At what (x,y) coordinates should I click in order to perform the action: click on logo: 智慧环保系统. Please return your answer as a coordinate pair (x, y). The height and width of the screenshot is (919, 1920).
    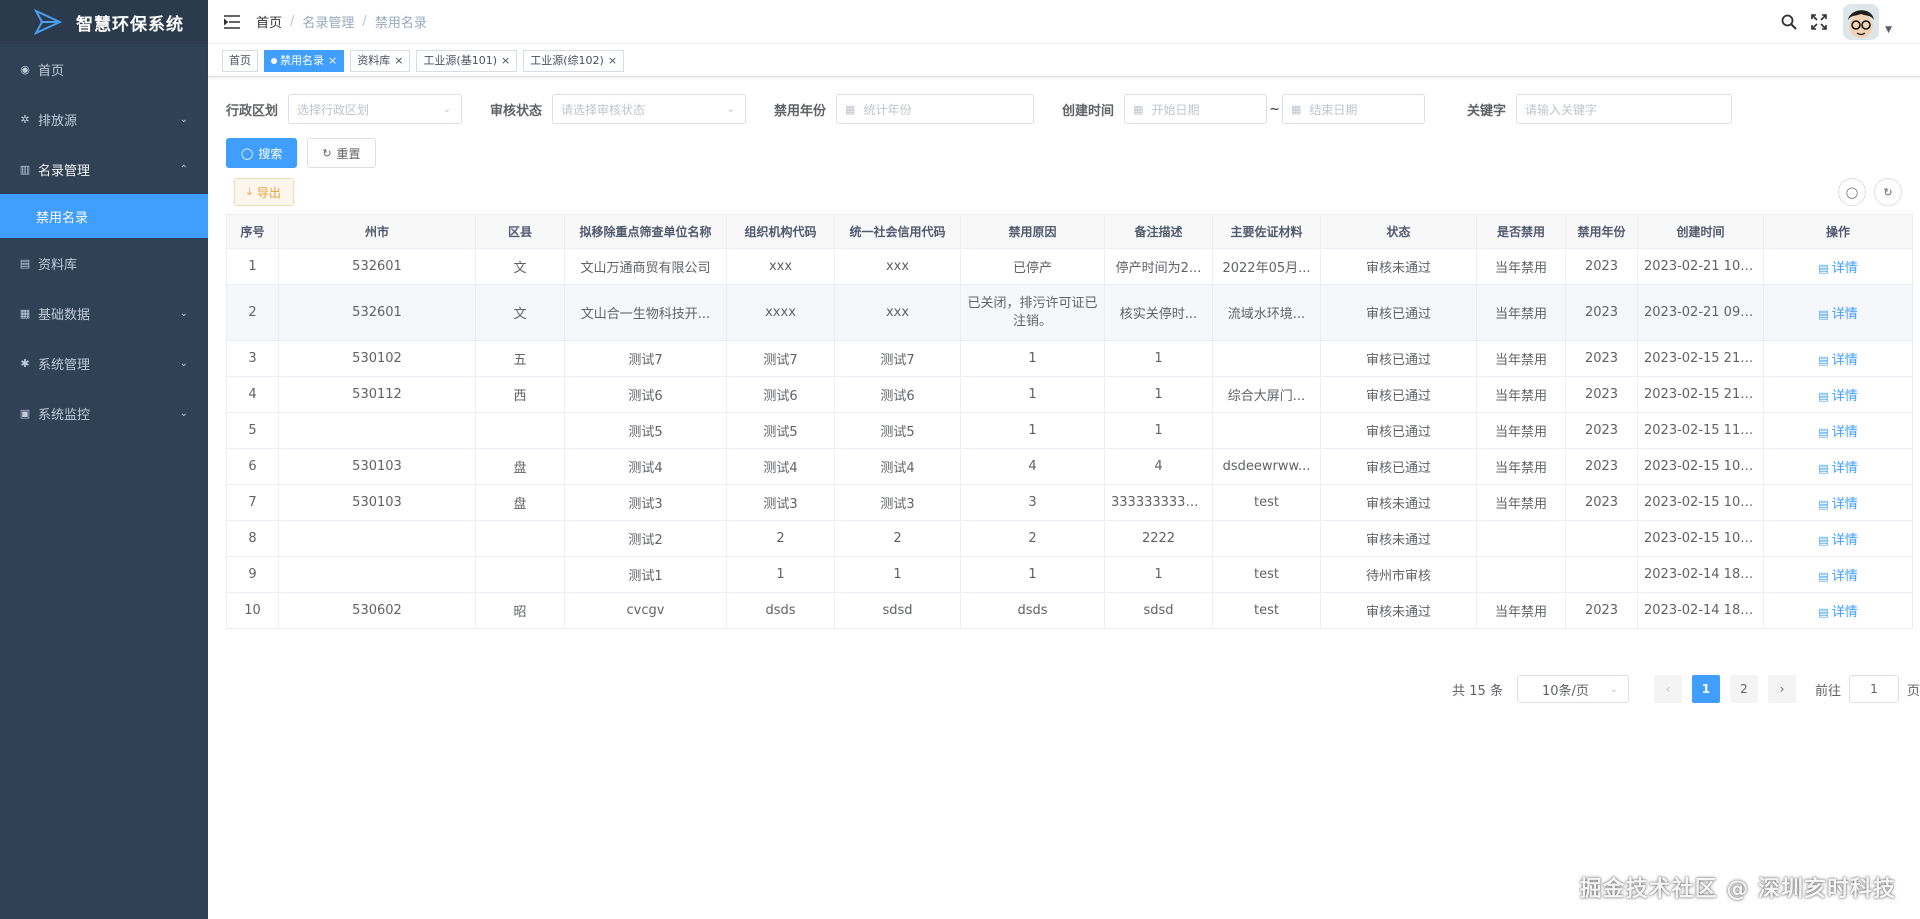
    Looking at the image, I should click on (104, 22).